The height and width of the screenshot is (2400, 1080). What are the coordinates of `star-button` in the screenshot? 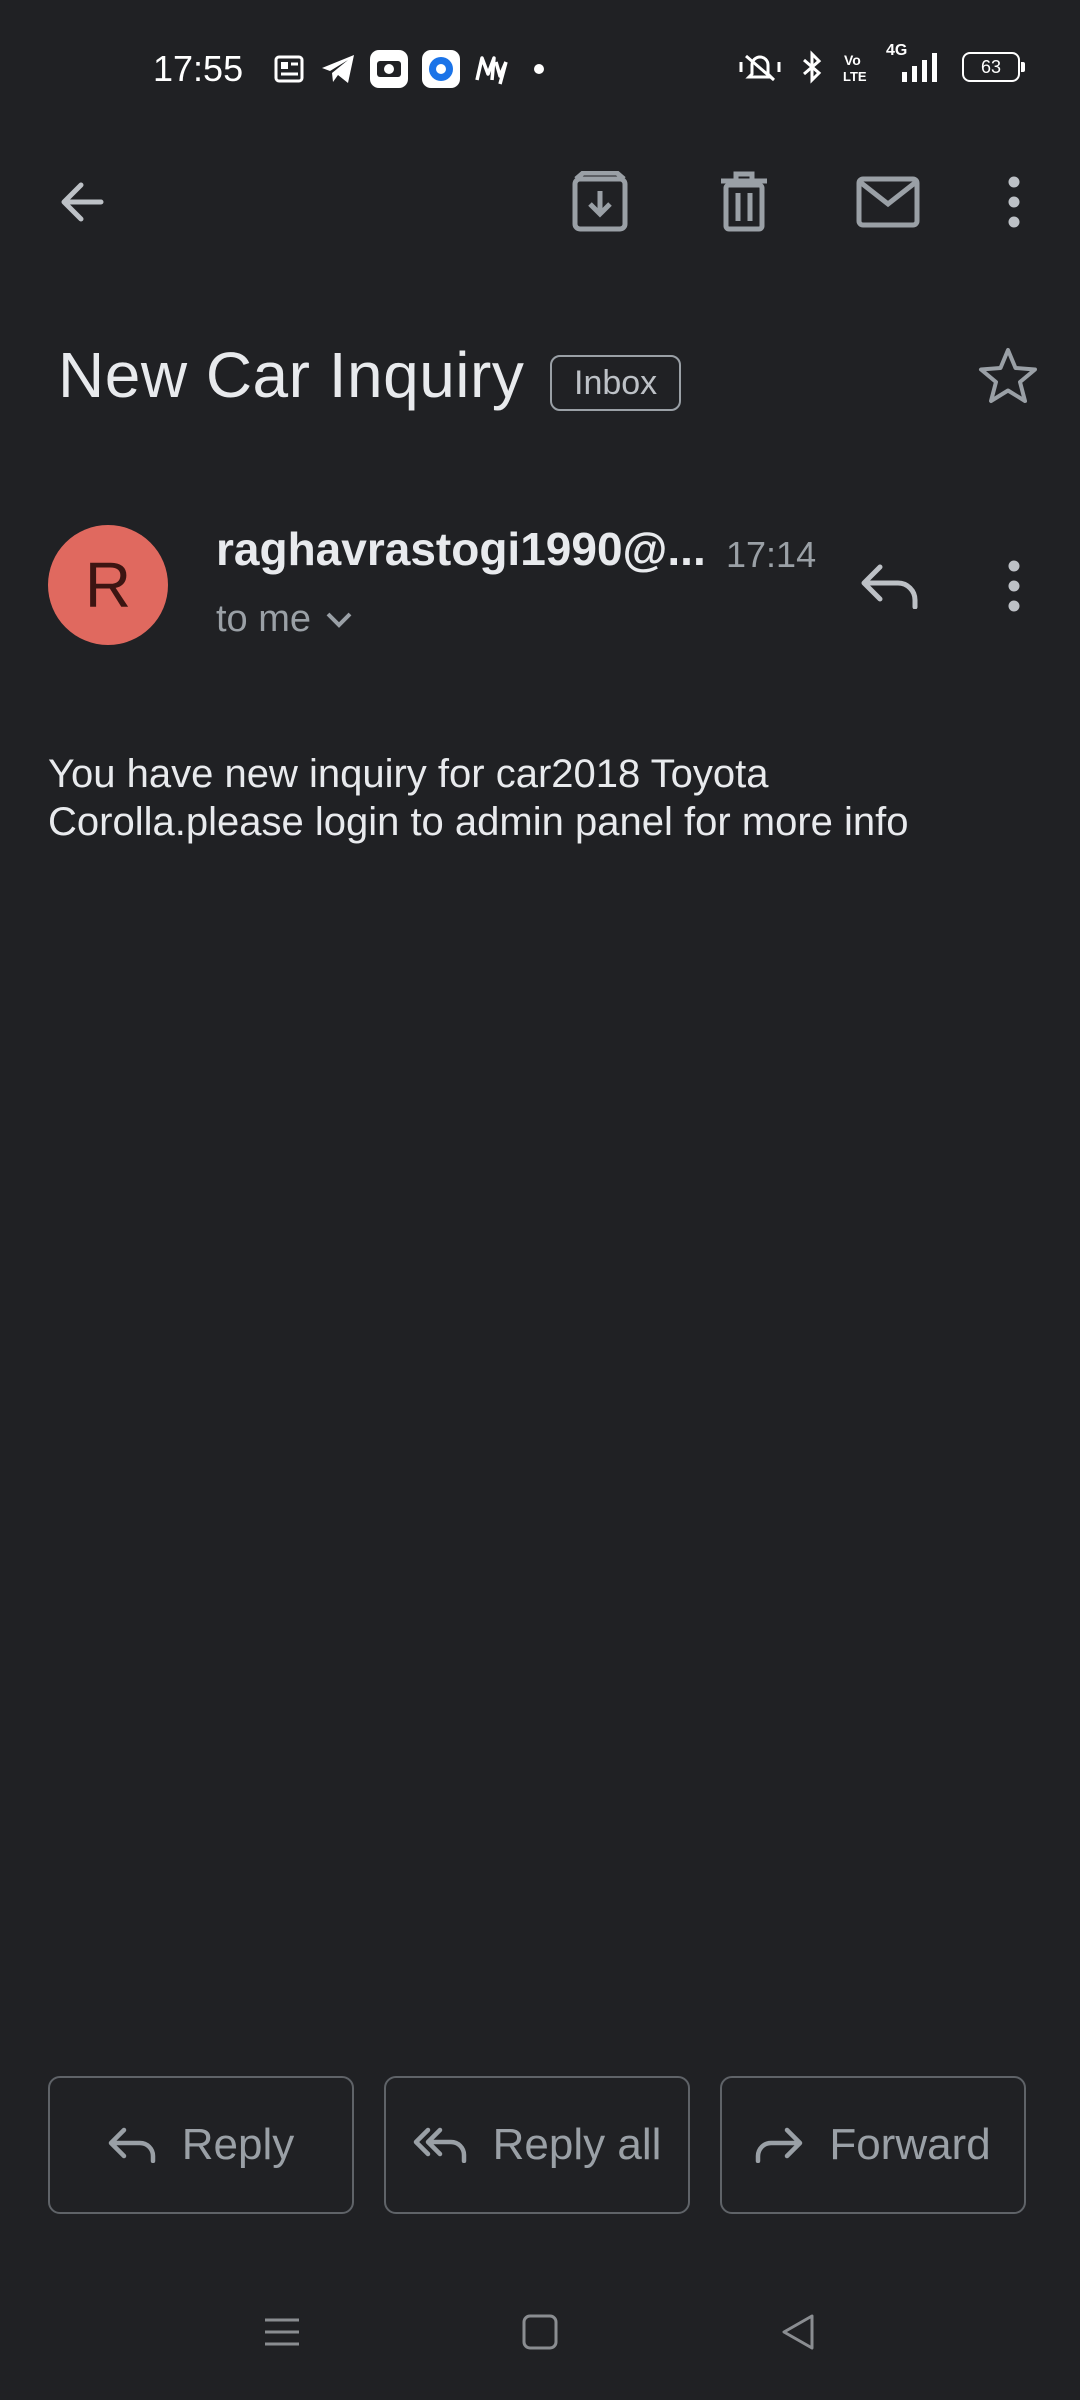 It's located at (1008, 376).